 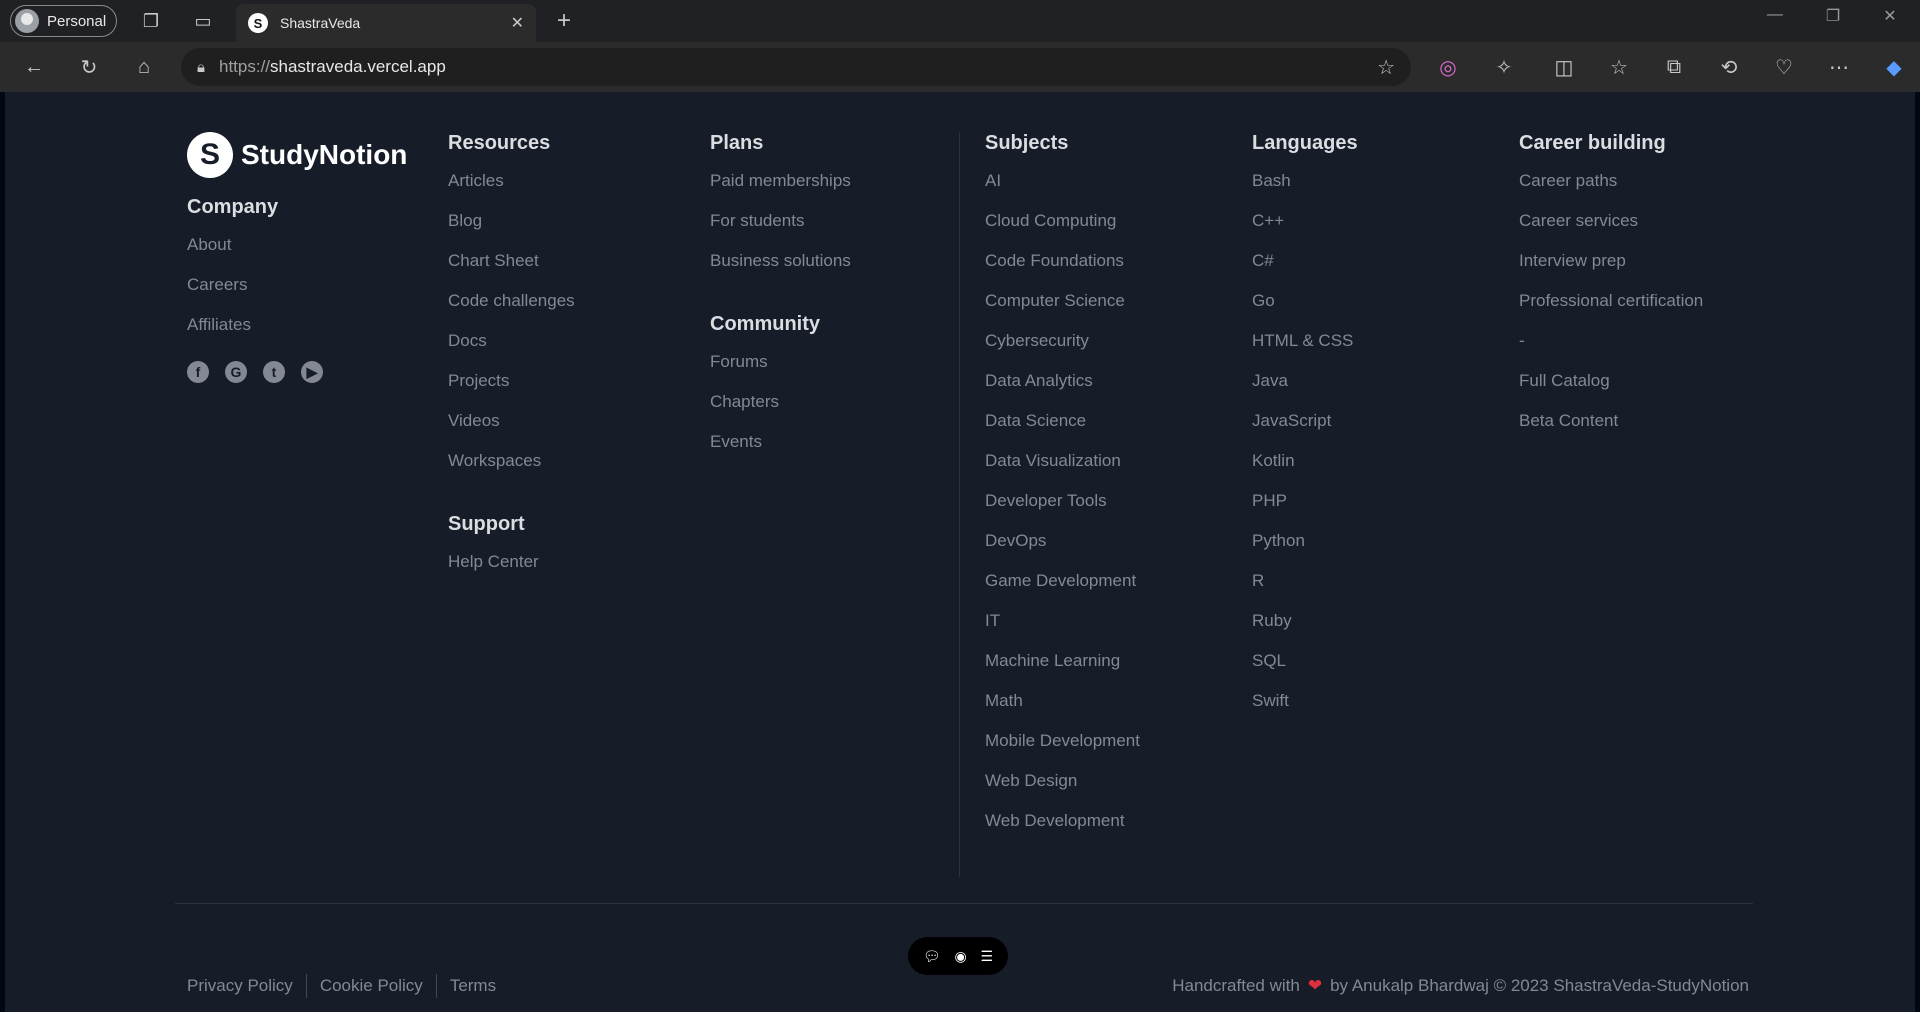 What do you see at coordinates (1062, 631) in the screenshot?
I see `subjects-link: IT` at bounding box center [1062, 631].